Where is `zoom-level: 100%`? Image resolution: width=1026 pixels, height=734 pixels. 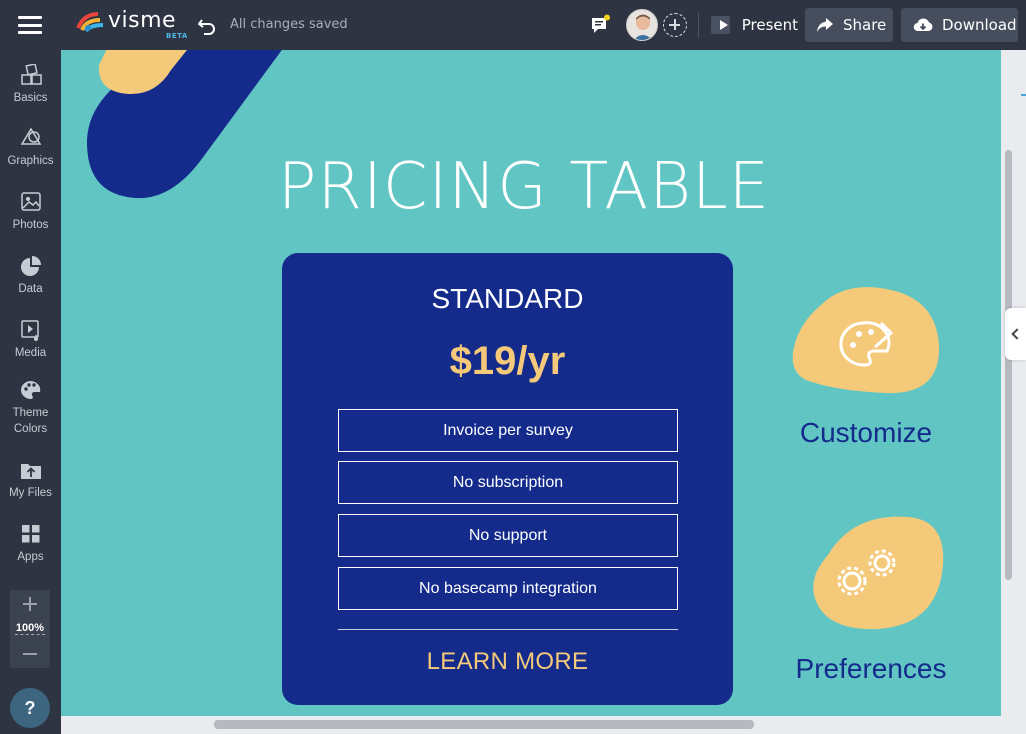 zoom-level: 100% is located at coordinates (30, 628).